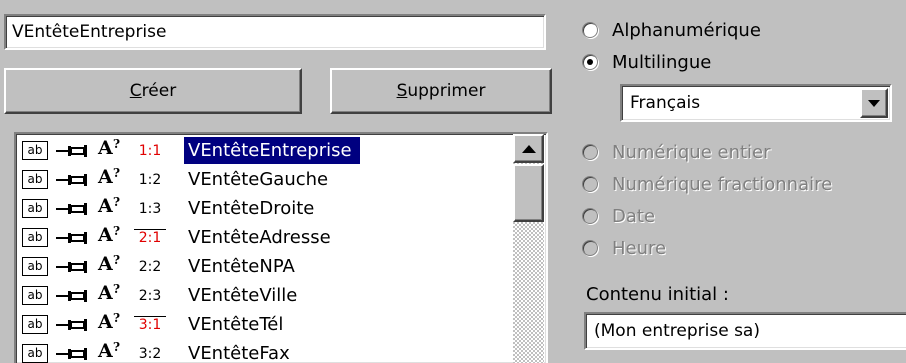 This screenshot has height=363, width=906. I want to click on variable-list-item: ab A? 1:1 VEntêteEntreprise, so click(263, 150).